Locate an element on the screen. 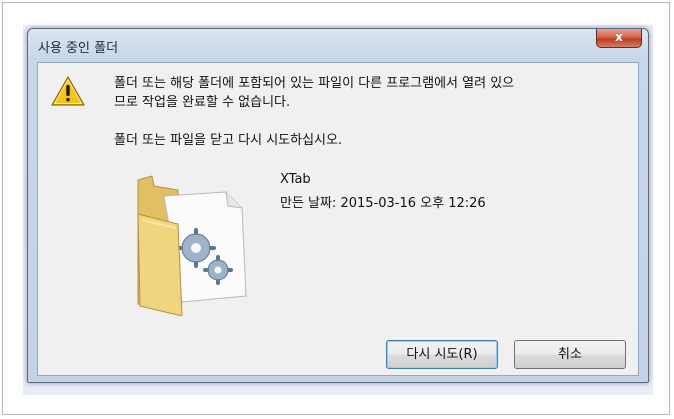  error-message-line-2: 므로 작업을 완료할 수 없습니다. is located at coordinates (202, 102).